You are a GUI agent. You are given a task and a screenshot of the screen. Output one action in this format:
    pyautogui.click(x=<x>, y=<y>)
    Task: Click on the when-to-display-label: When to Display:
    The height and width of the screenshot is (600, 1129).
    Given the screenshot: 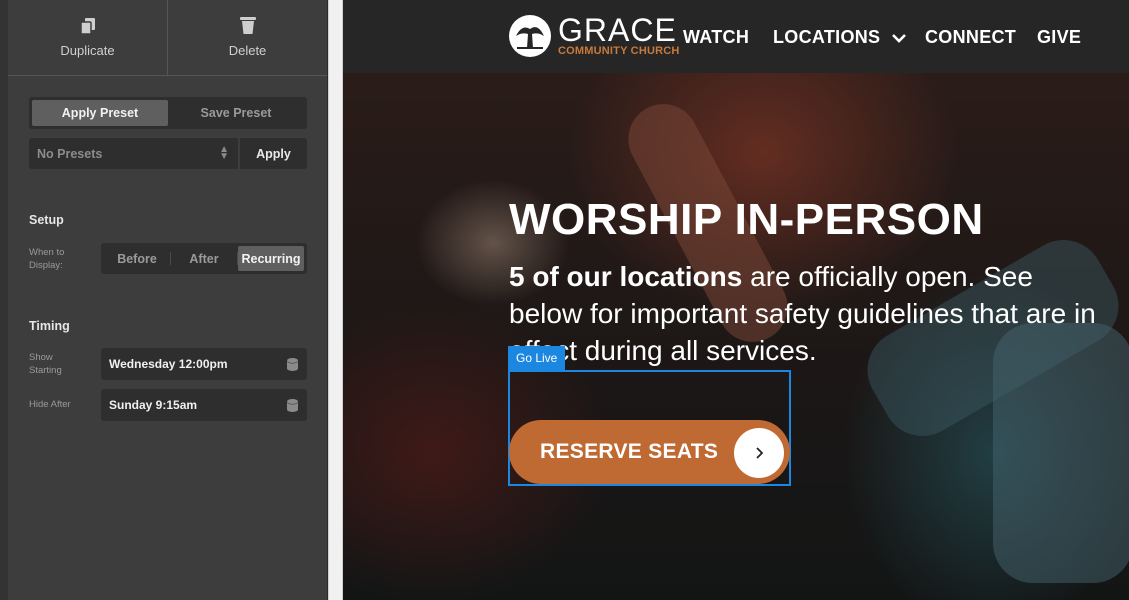 What is the action you would take?
    pyautogui.click(x=47, y=259)
    